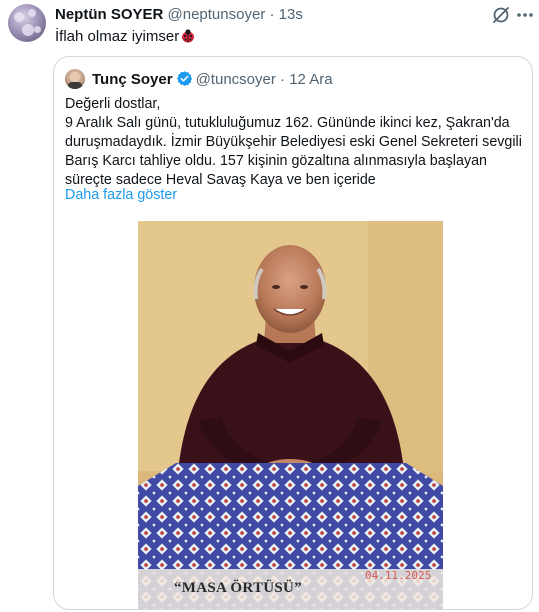 This screenshot has height=612, width=539. I want to click on author-handle: @neptunsoyer, so click(217, 14).